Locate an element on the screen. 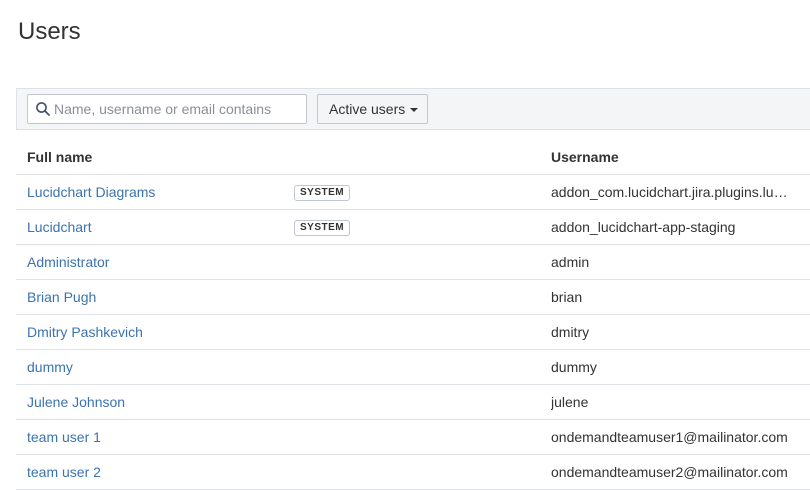 The width and height of the screenshot is (810, 490). full-name-cell: Lucidchart Diagrams is located at coordinates (149, 192).